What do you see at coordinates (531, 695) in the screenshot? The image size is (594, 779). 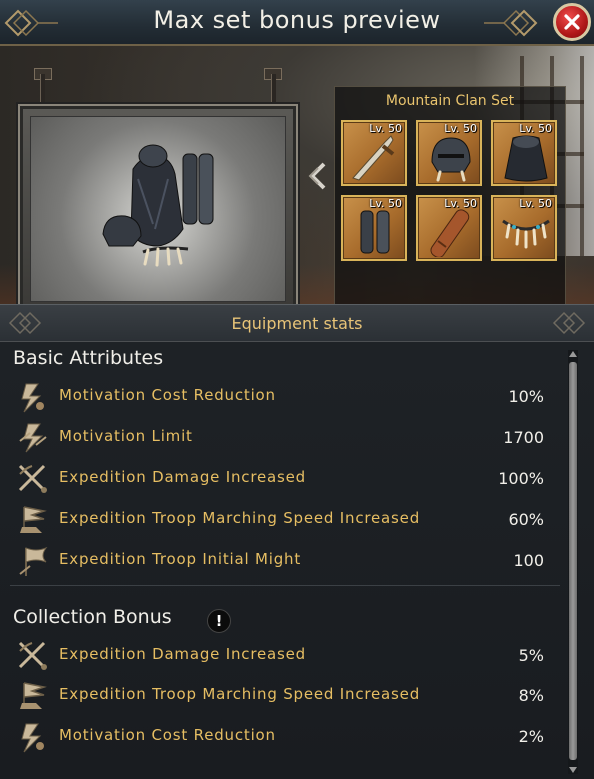 I see `stat-value: 8%` at bounding box center [531, 695].